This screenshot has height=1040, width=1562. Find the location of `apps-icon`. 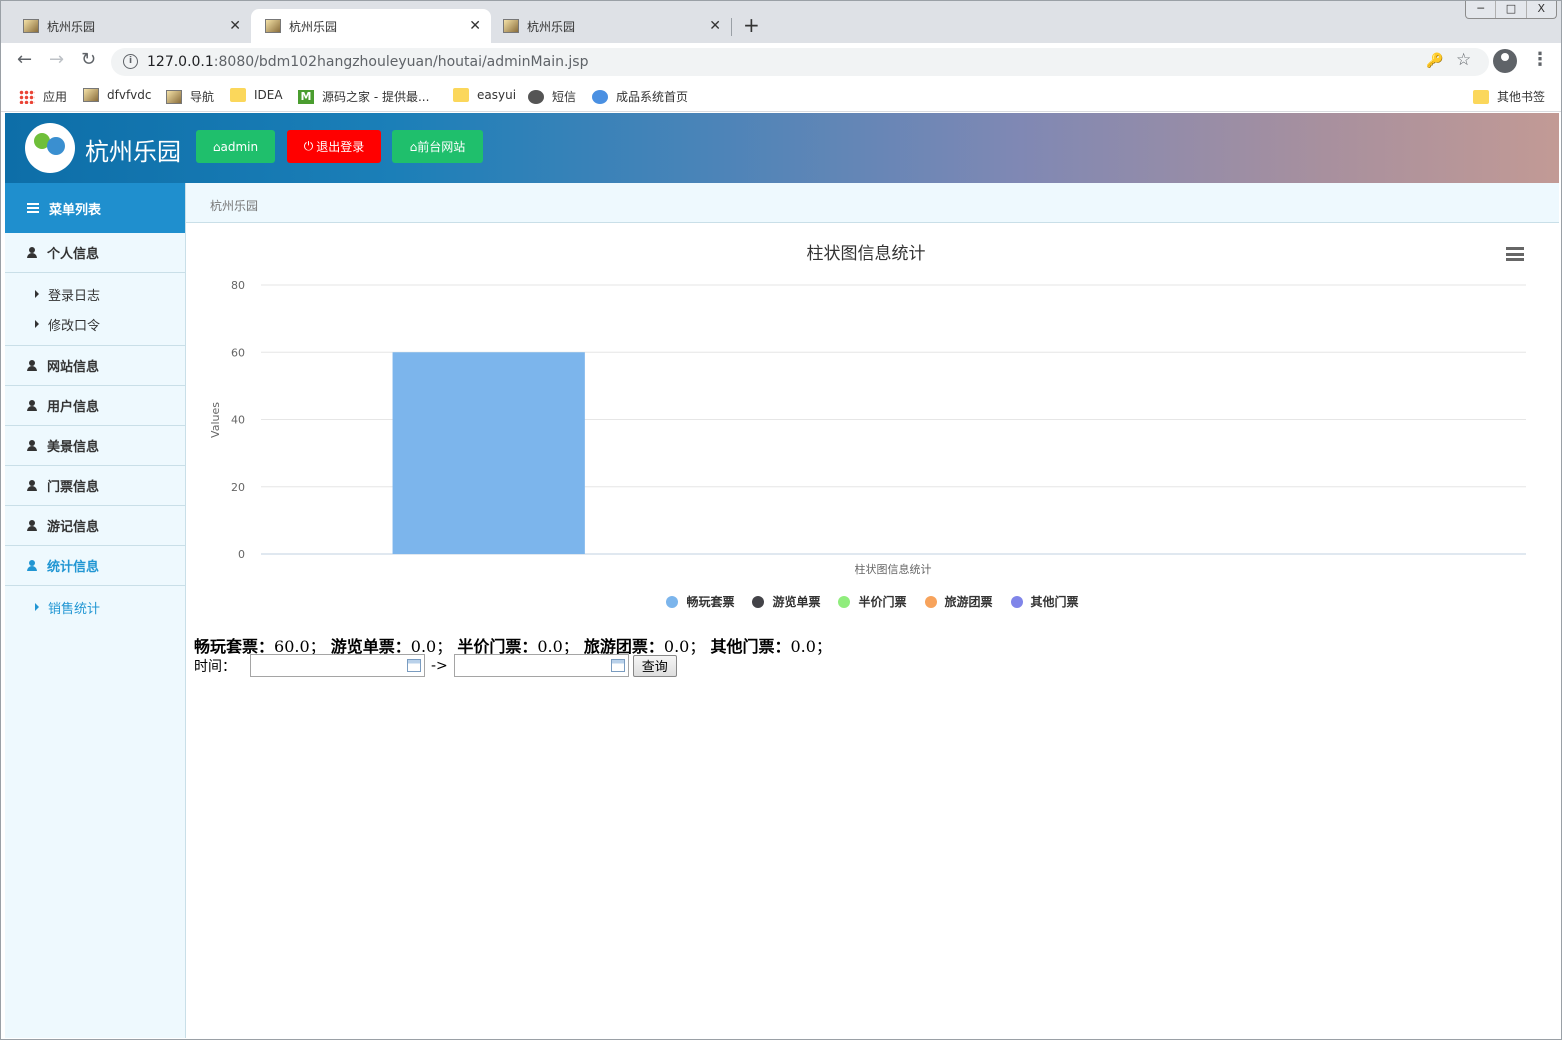

apps-icon is located at coordinates (27, 96).